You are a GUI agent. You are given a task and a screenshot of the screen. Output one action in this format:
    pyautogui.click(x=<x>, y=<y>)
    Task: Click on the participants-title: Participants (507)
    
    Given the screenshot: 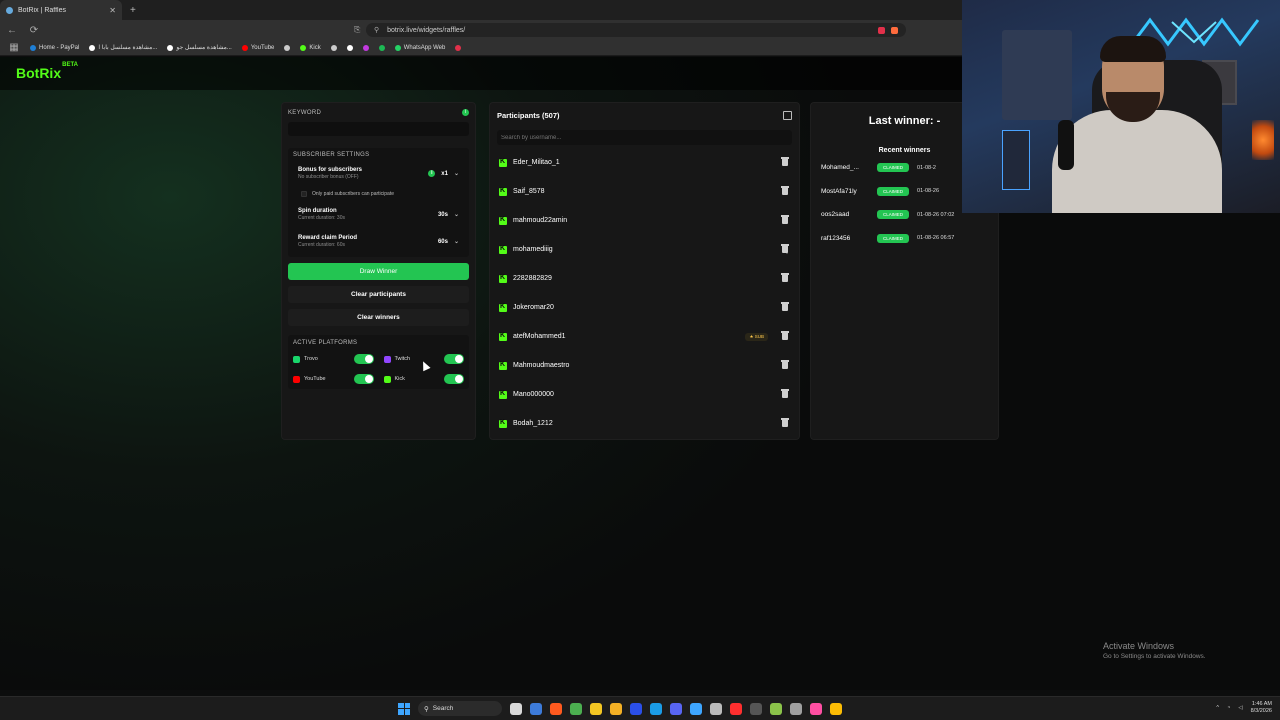 What is the action you would take?
    pyautogui.click(x=528, y=115)
    